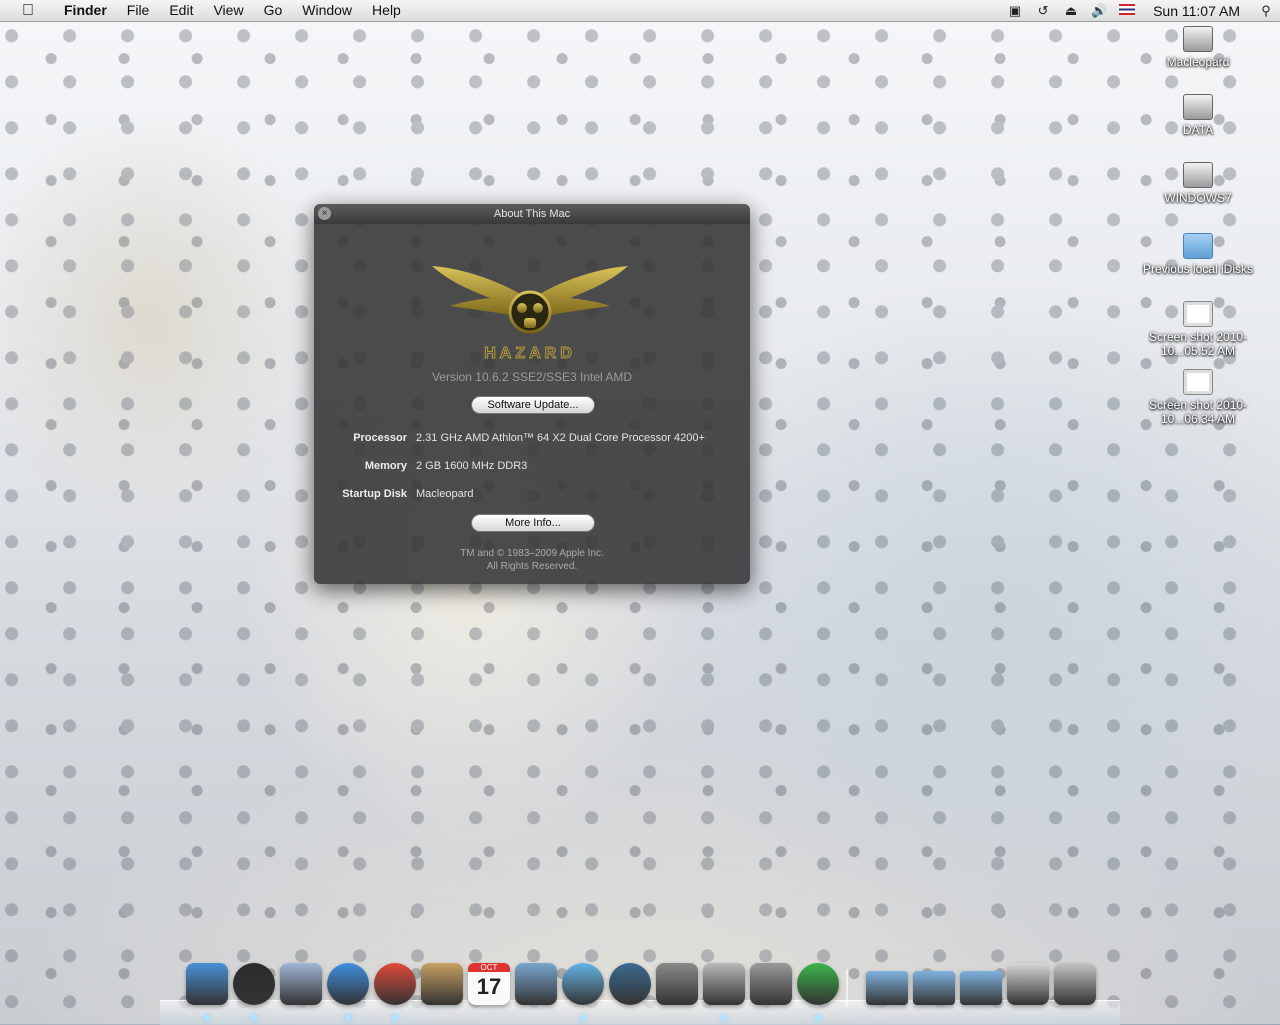 The width and height of the screenshot is (1280, 1025). I want to click on memory-value: 2 GB 1600 MHz DDR3, so click(472, 466).